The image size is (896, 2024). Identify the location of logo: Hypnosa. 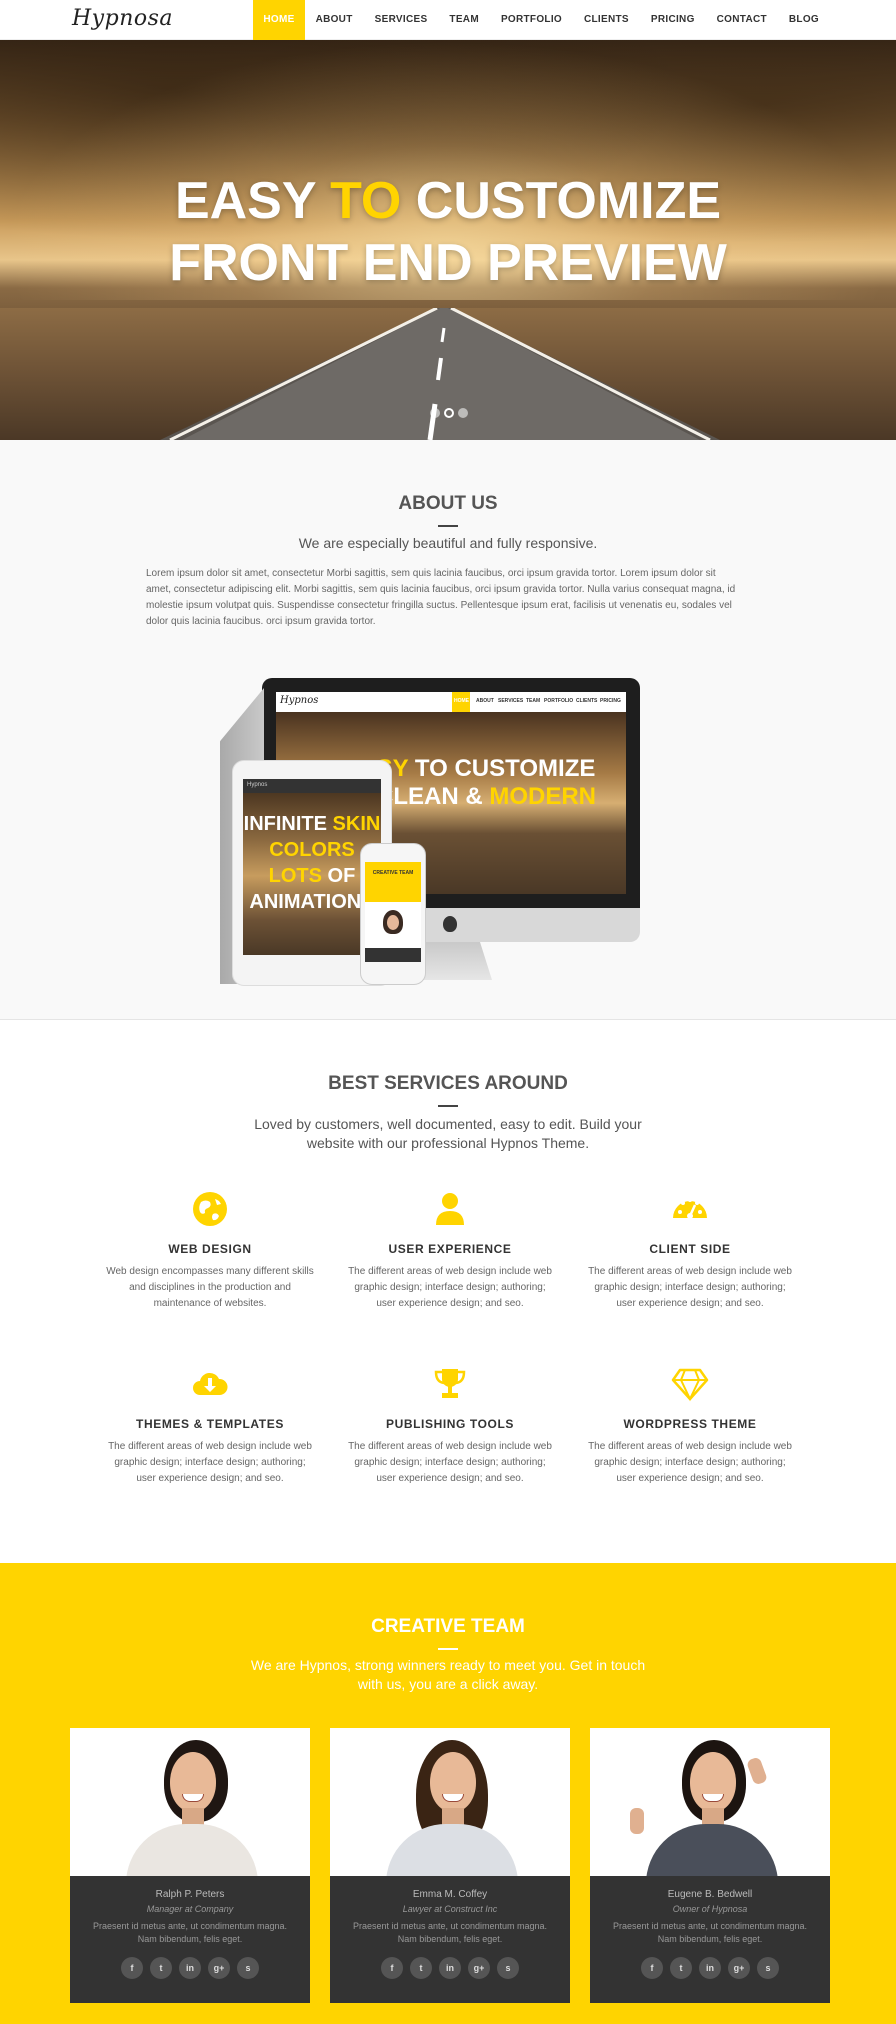
(122, 18).